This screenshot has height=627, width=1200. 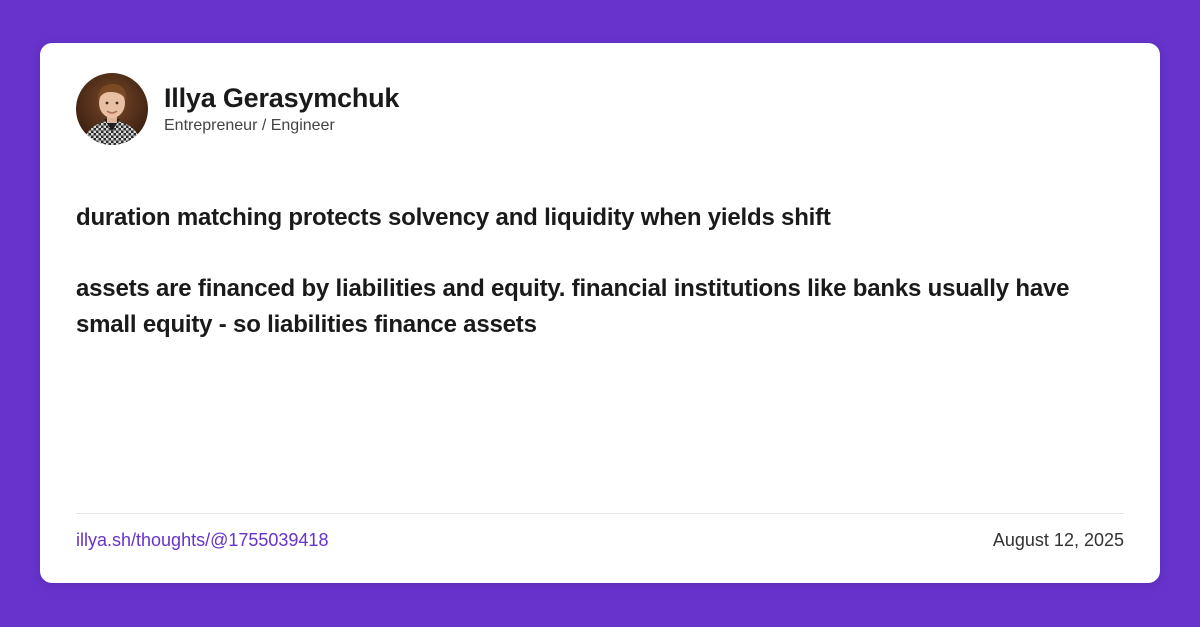 I want to click on avatar-photo-icon, so click(x=112, y=109).